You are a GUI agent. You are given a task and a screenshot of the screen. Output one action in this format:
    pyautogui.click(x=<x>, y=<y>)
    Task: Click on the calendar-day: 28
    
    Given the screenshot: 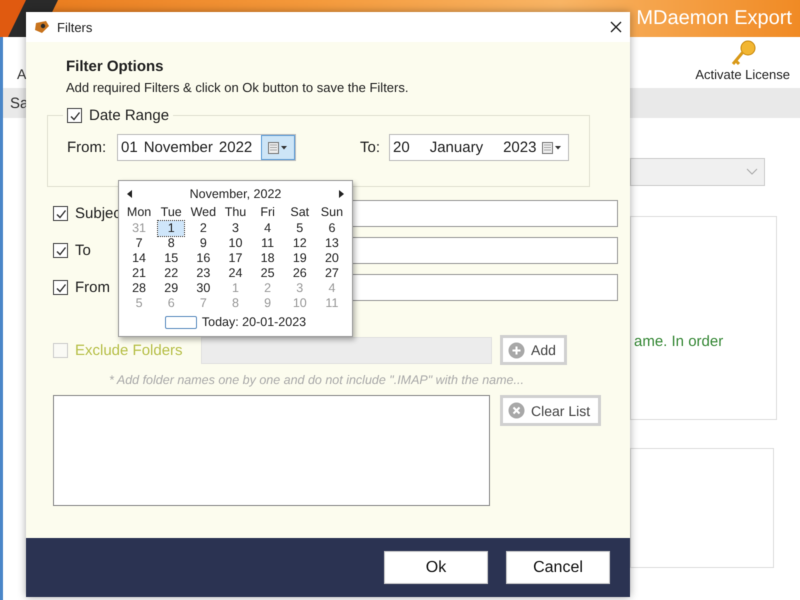 What is the action you would take?
    pyautogui.click(x=139, y=288)
    